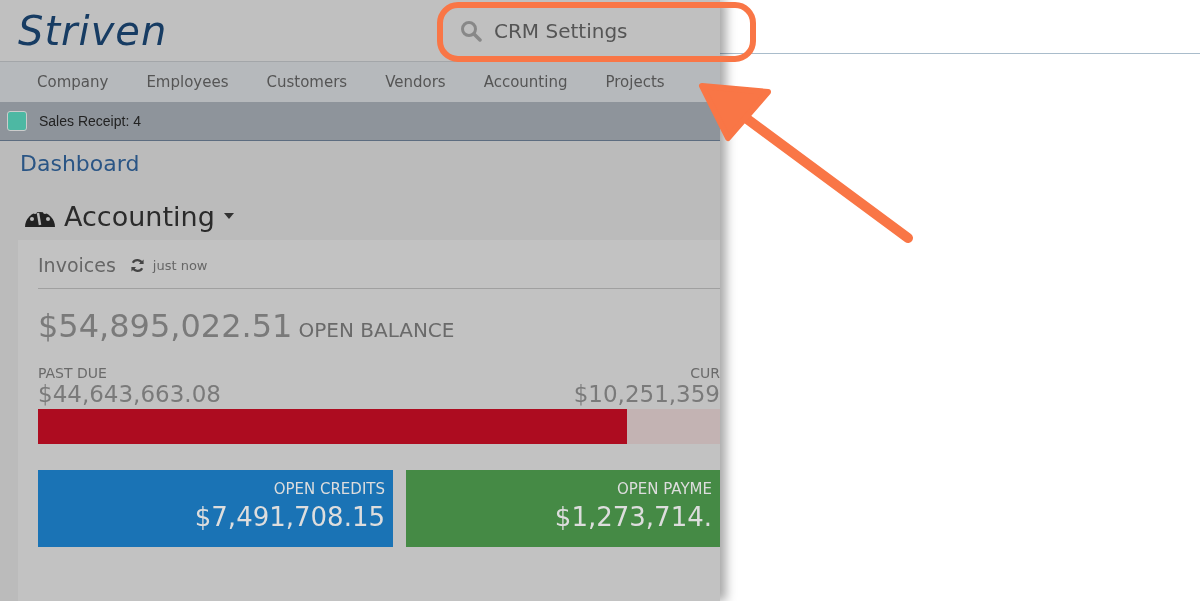 The width and height of the screenshot is (1200, 601). I want to click on nav-item: Company, so click(73, 82).